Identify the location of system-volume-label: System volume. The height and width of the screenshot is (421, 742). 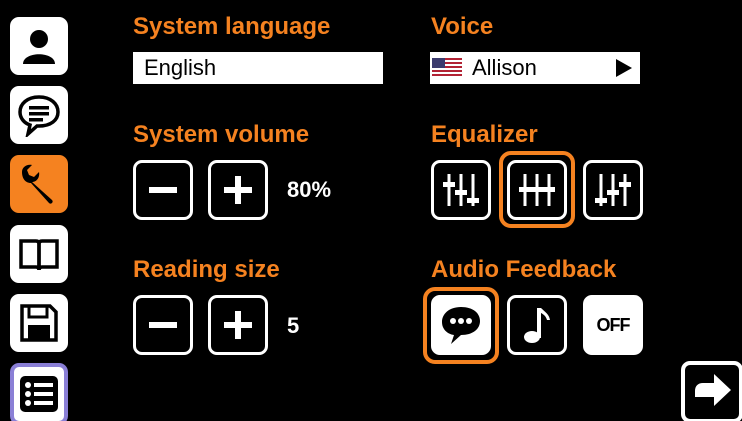
(221, 134).